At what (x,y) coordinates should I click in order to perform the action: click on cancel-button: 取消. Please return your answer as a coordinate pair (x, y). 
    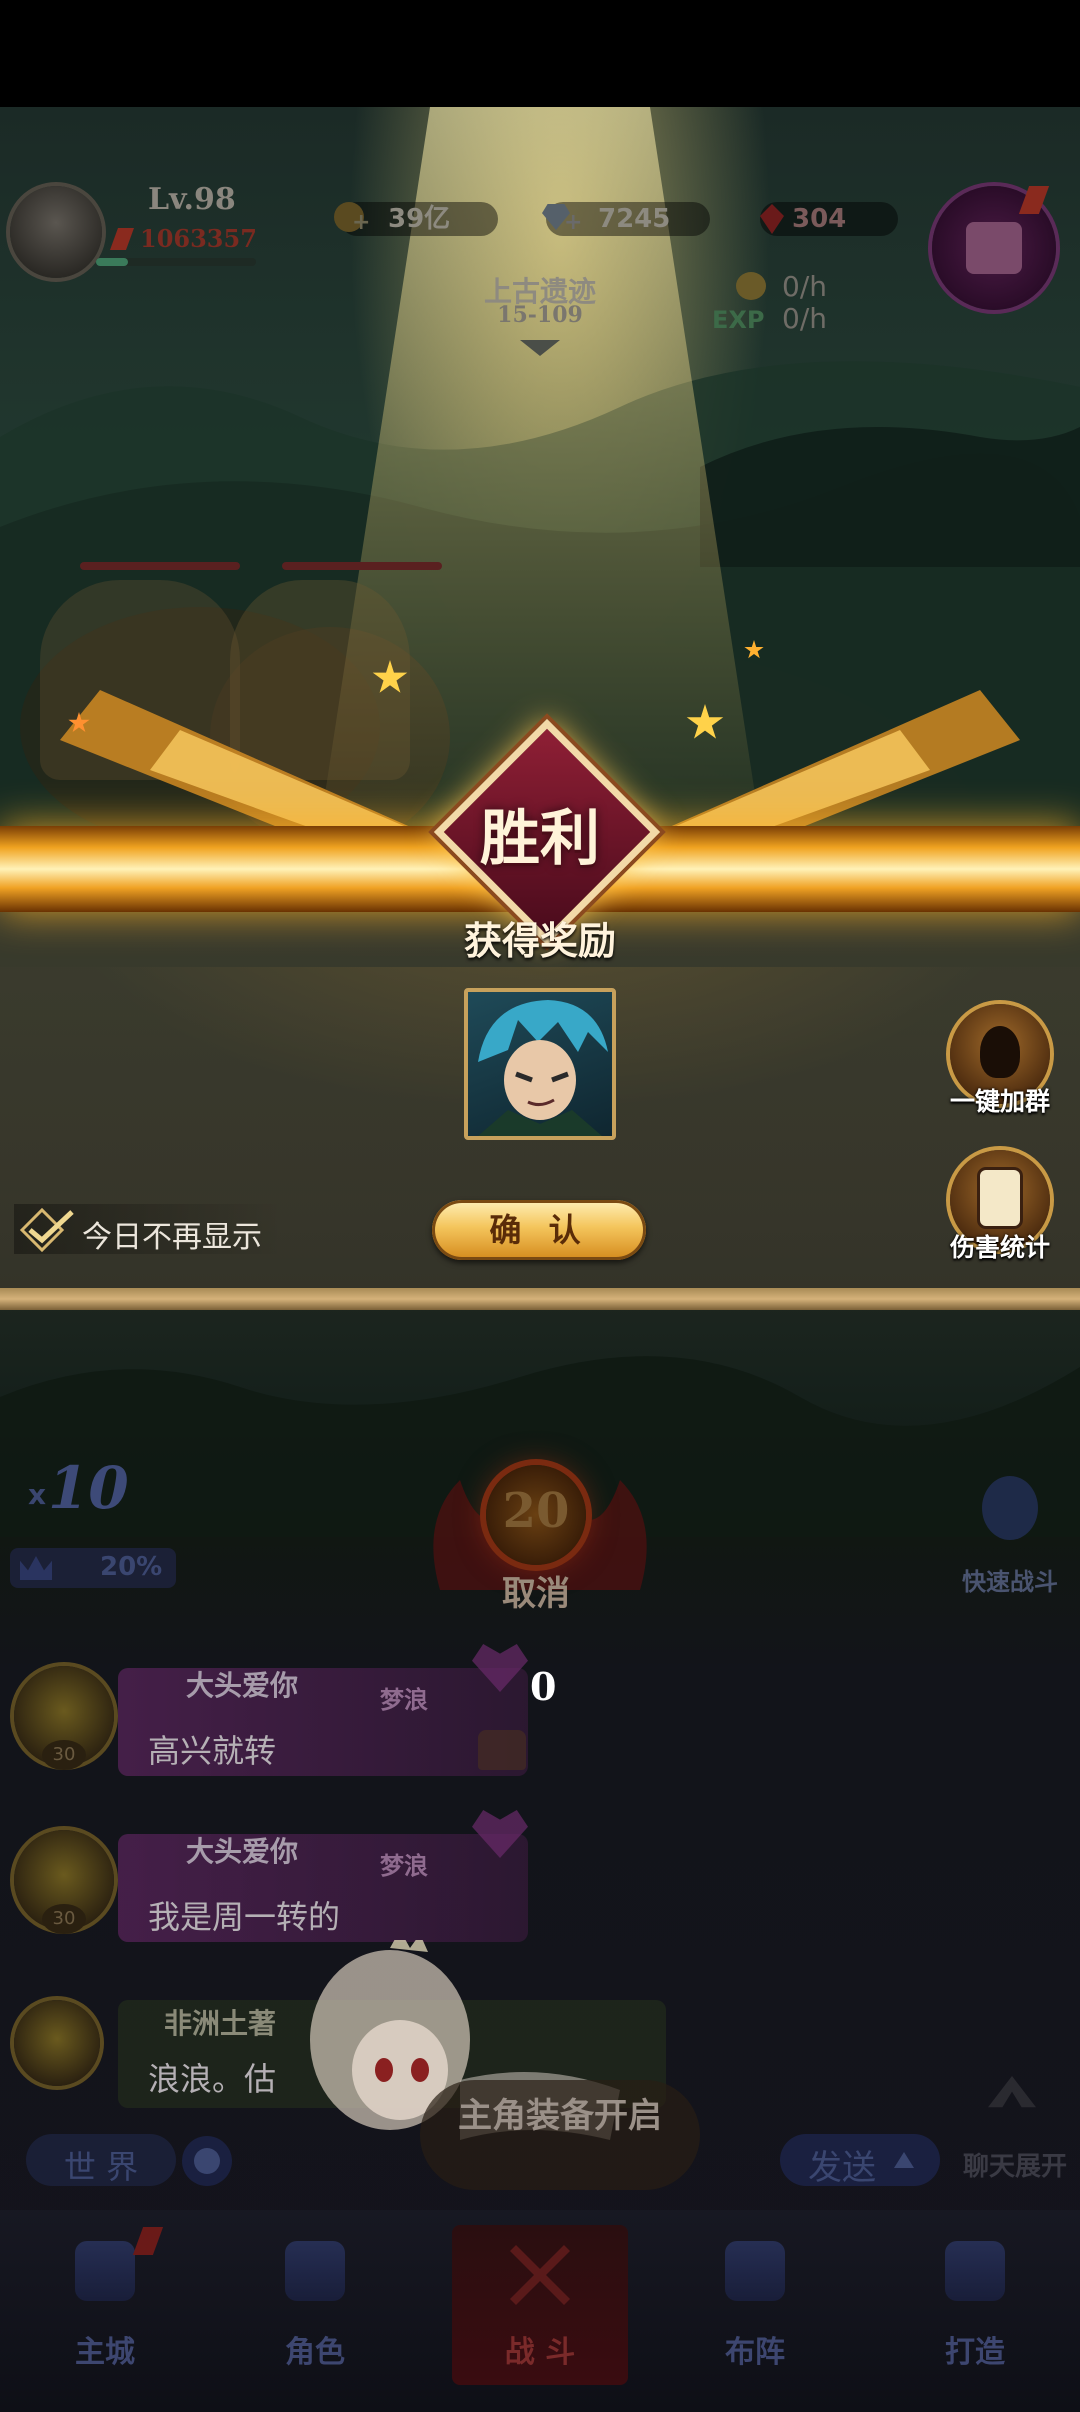
    Looking at the image, I should click on (536, 1590).